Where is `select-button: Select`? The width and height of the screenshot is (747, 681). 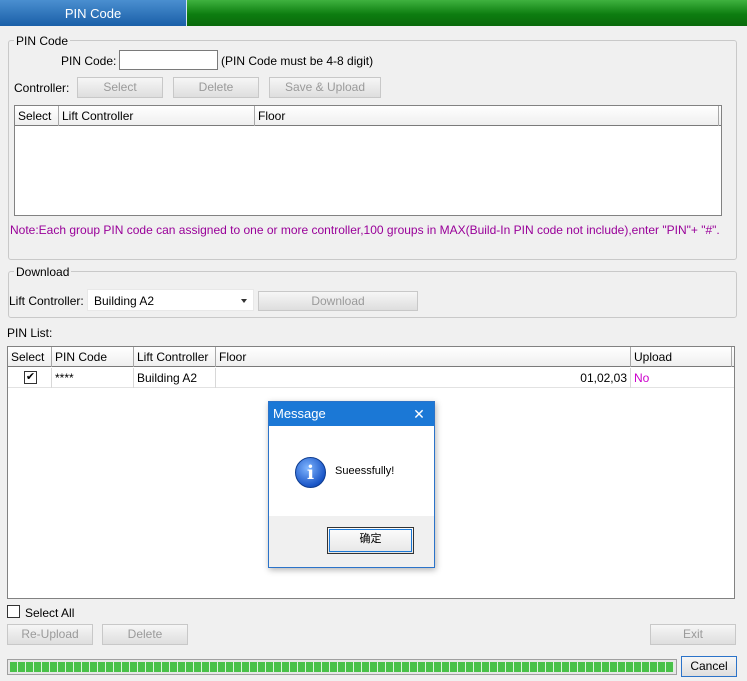
select-button: Select is located at coordinates (120, 87).